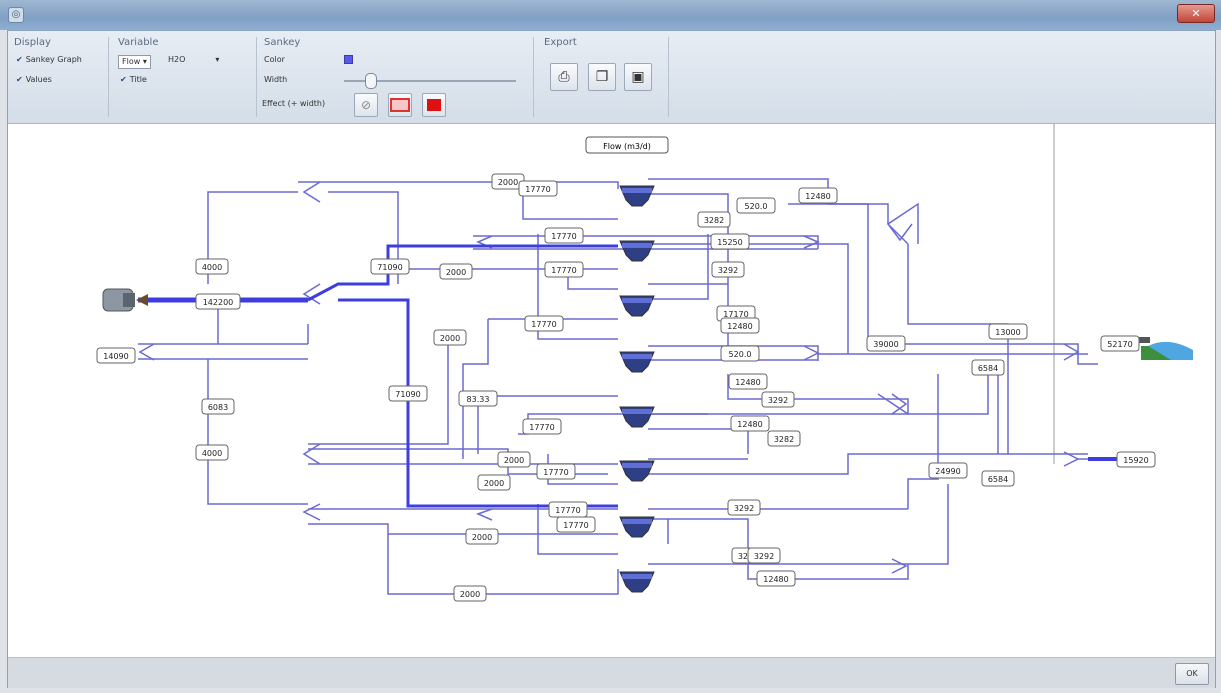  I want to click on values-label: Values, so click(38, 79).